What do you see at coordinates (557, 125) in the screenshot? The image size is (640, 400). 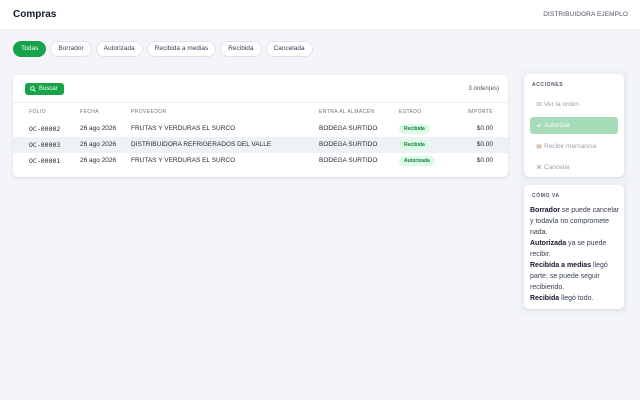 I see `authorize-label: Autorizar` at bounding box center [557, 125].